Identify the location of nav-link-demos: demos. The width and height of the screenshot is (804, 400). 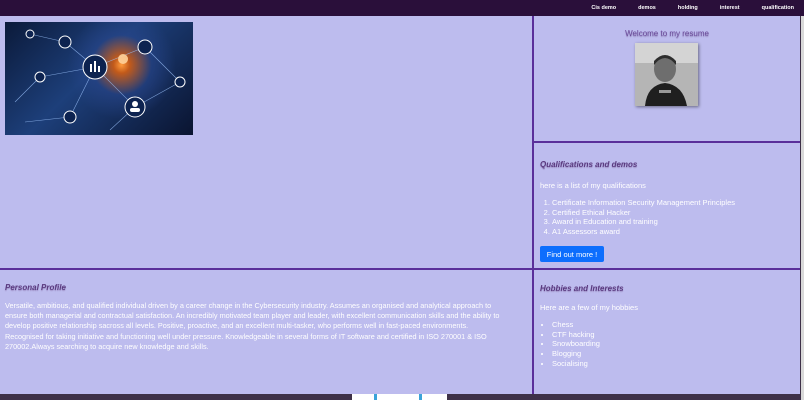
(647, 8).